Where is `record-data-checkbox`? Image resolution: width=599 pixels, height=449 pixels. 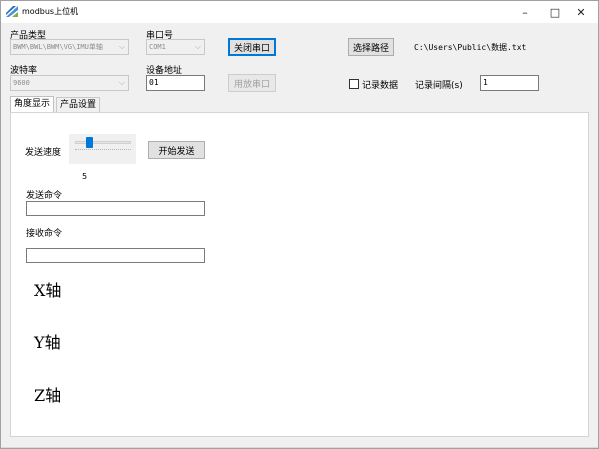 record-data-checkbox is located at coordinates (354, 84).